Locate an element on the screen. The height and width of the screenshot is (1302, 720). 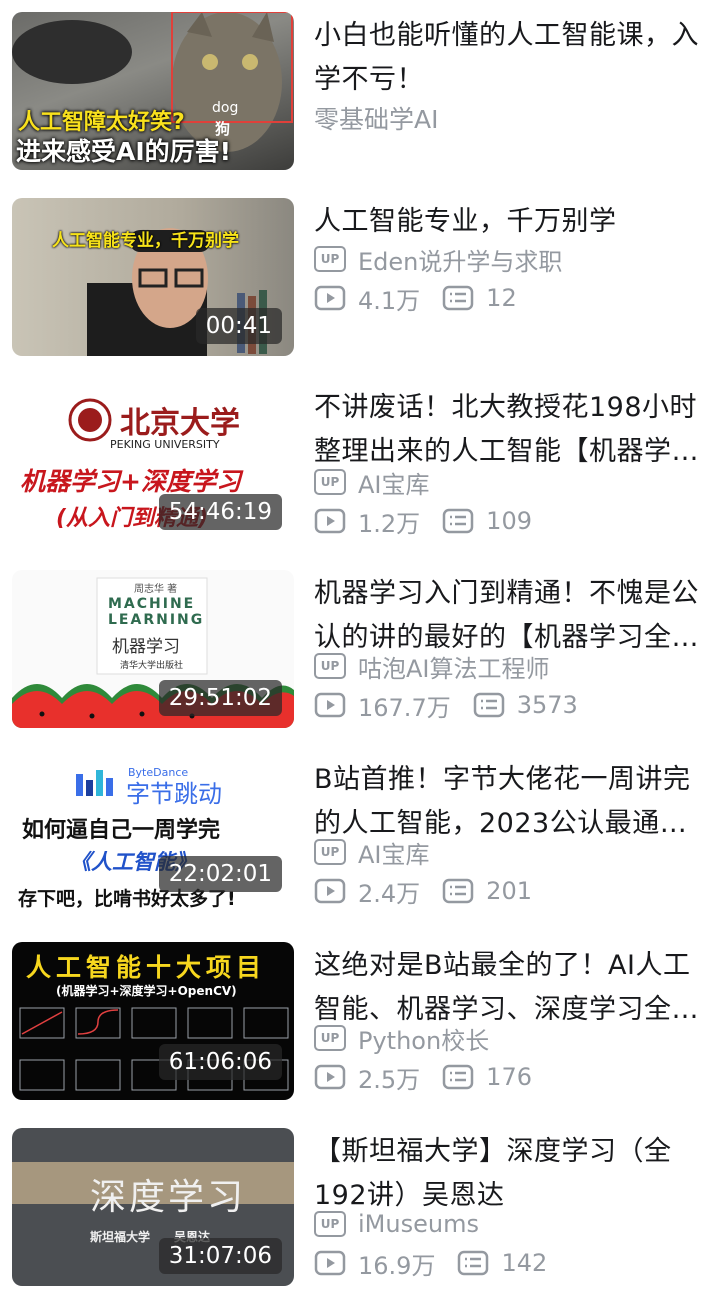
duration-badge: 22:02:01 is located at coordinates (220, 874).